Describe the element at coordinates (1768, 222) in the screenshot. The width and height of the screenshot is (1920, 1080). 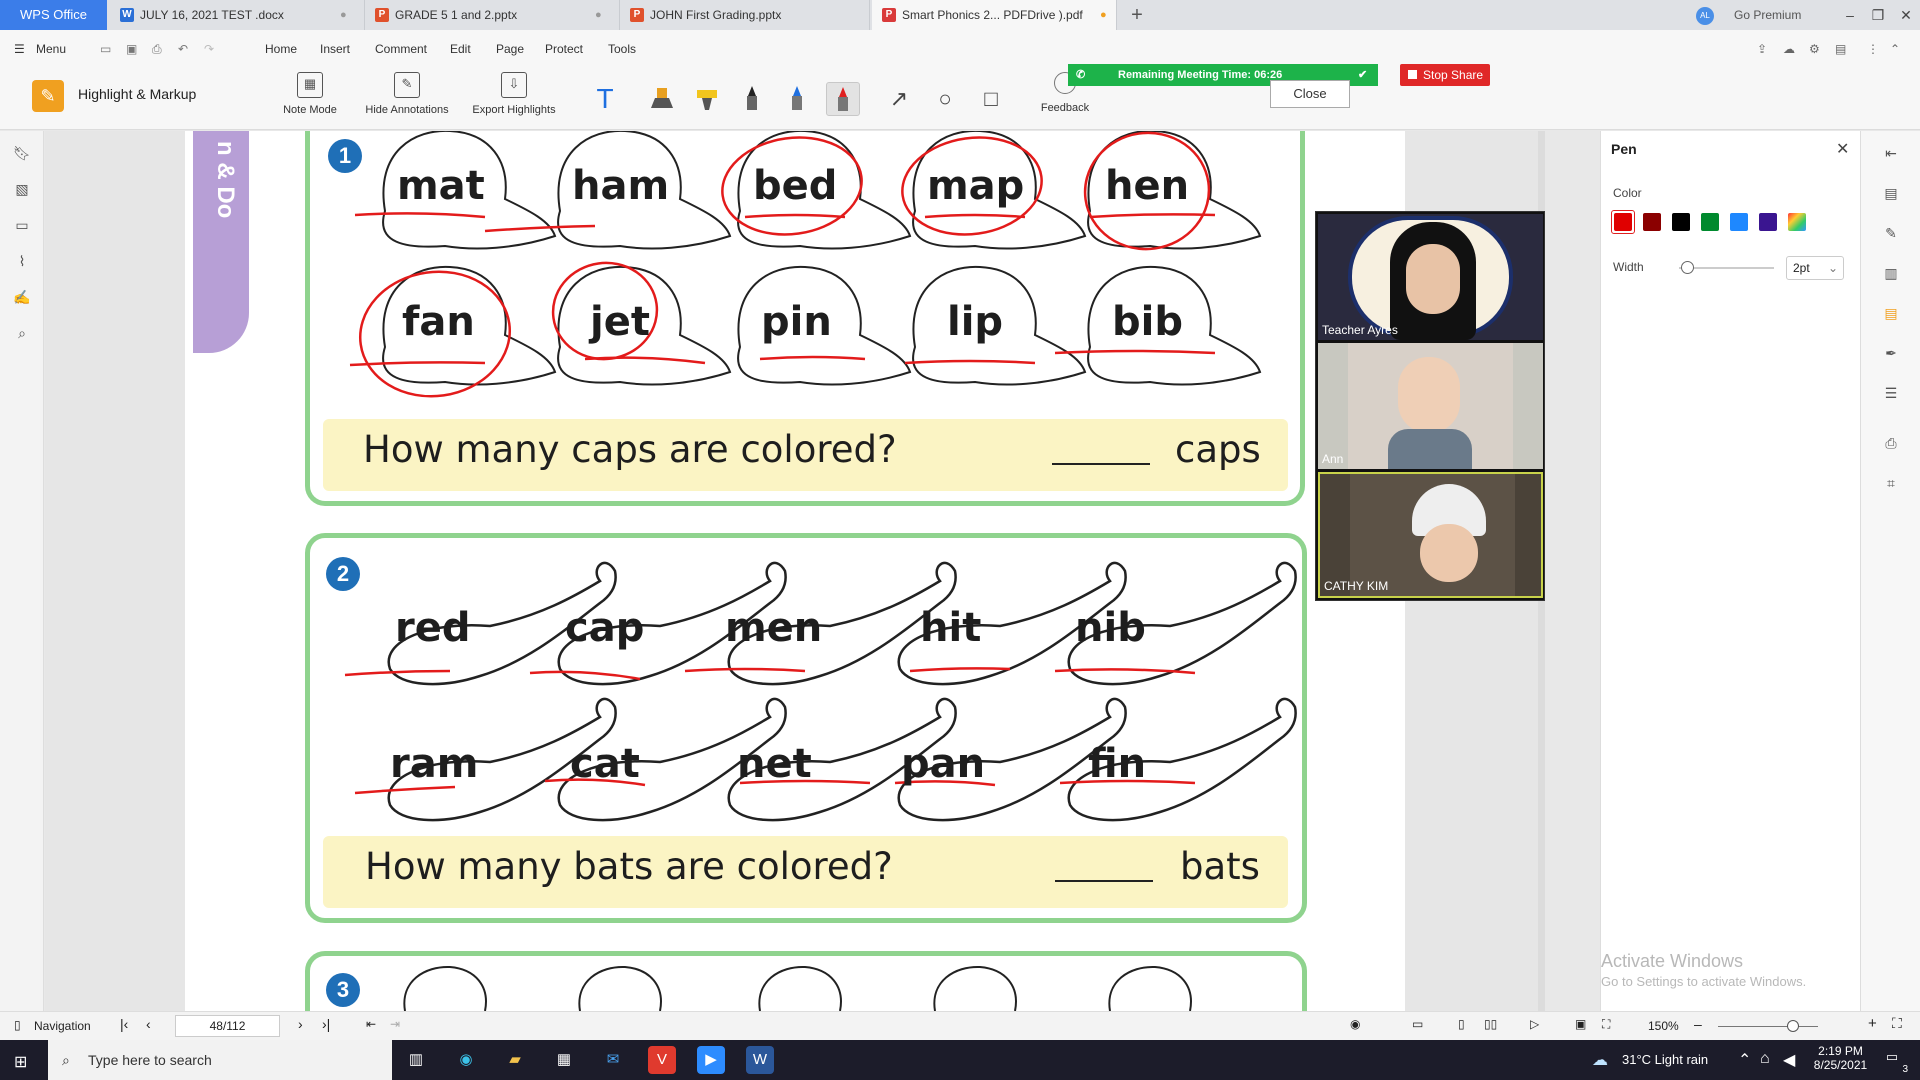
I see `color-swatch-purple` at that location.